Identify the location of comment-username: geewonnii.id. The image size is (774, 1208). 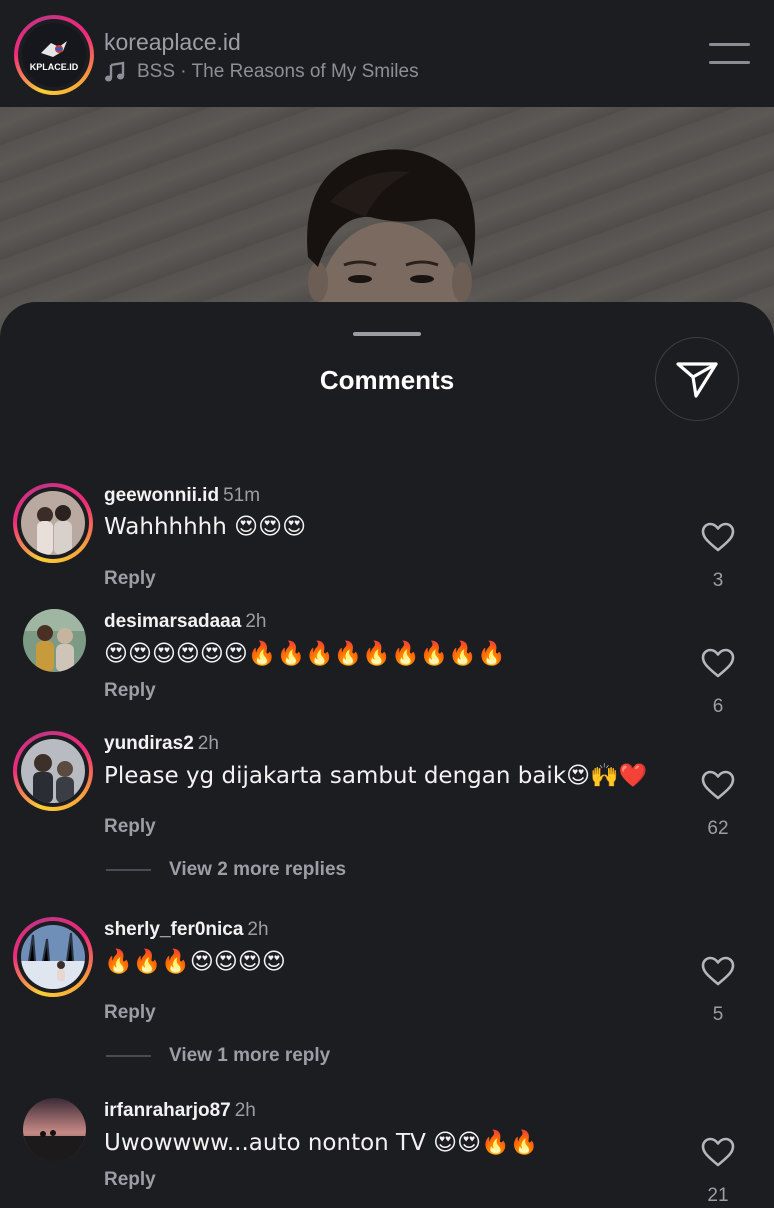
(161, 495).